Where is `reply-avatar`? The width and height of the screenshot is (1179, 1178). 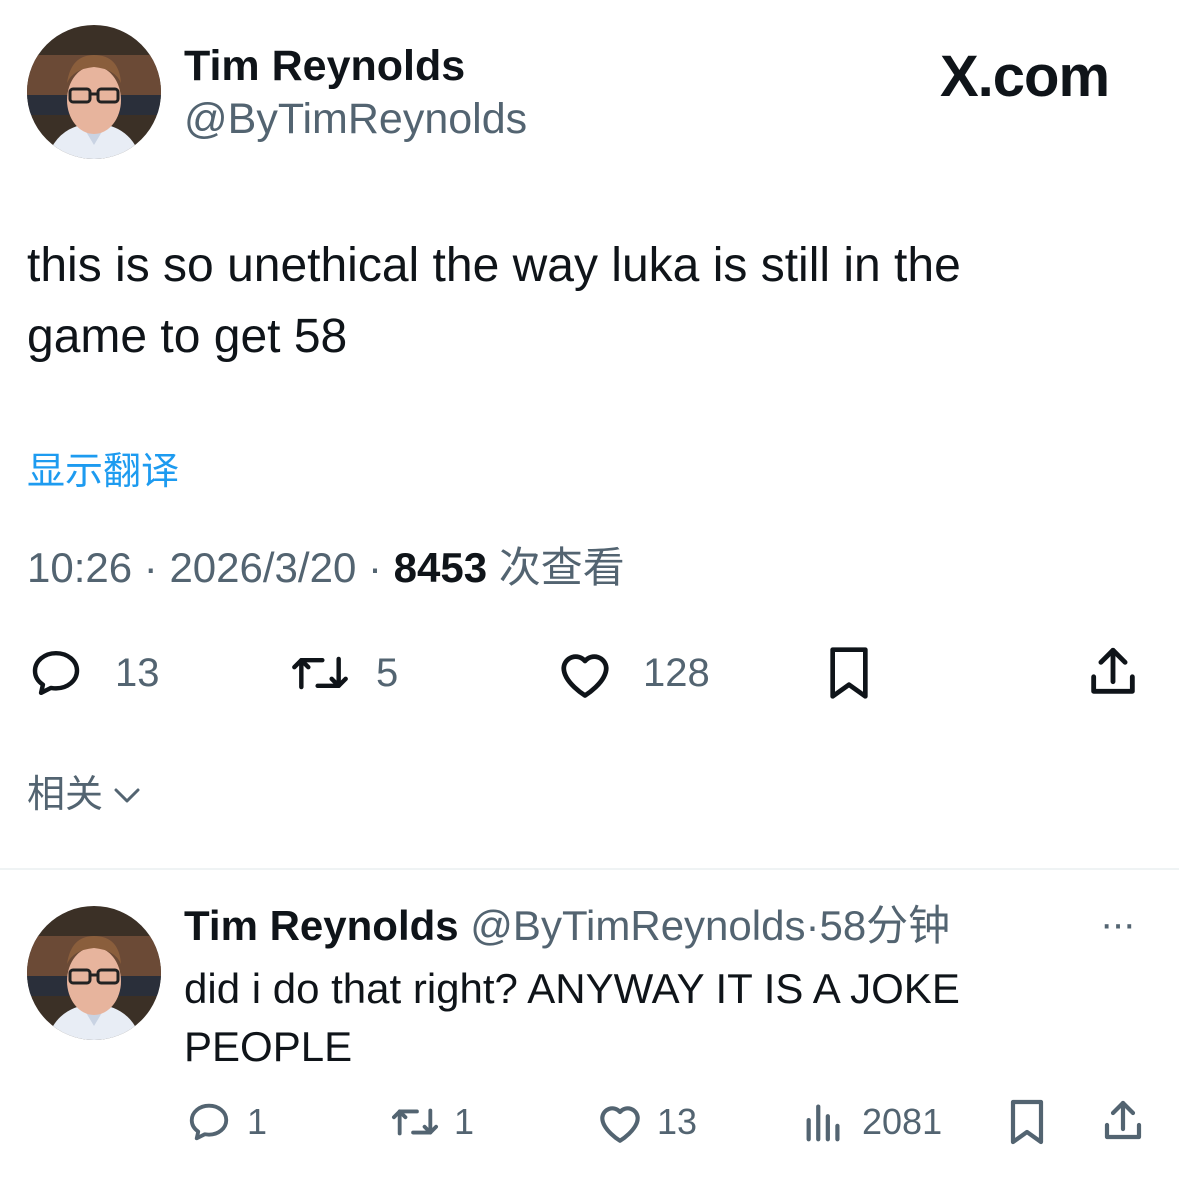
reply-avatar is located at coordinates (94, 973).